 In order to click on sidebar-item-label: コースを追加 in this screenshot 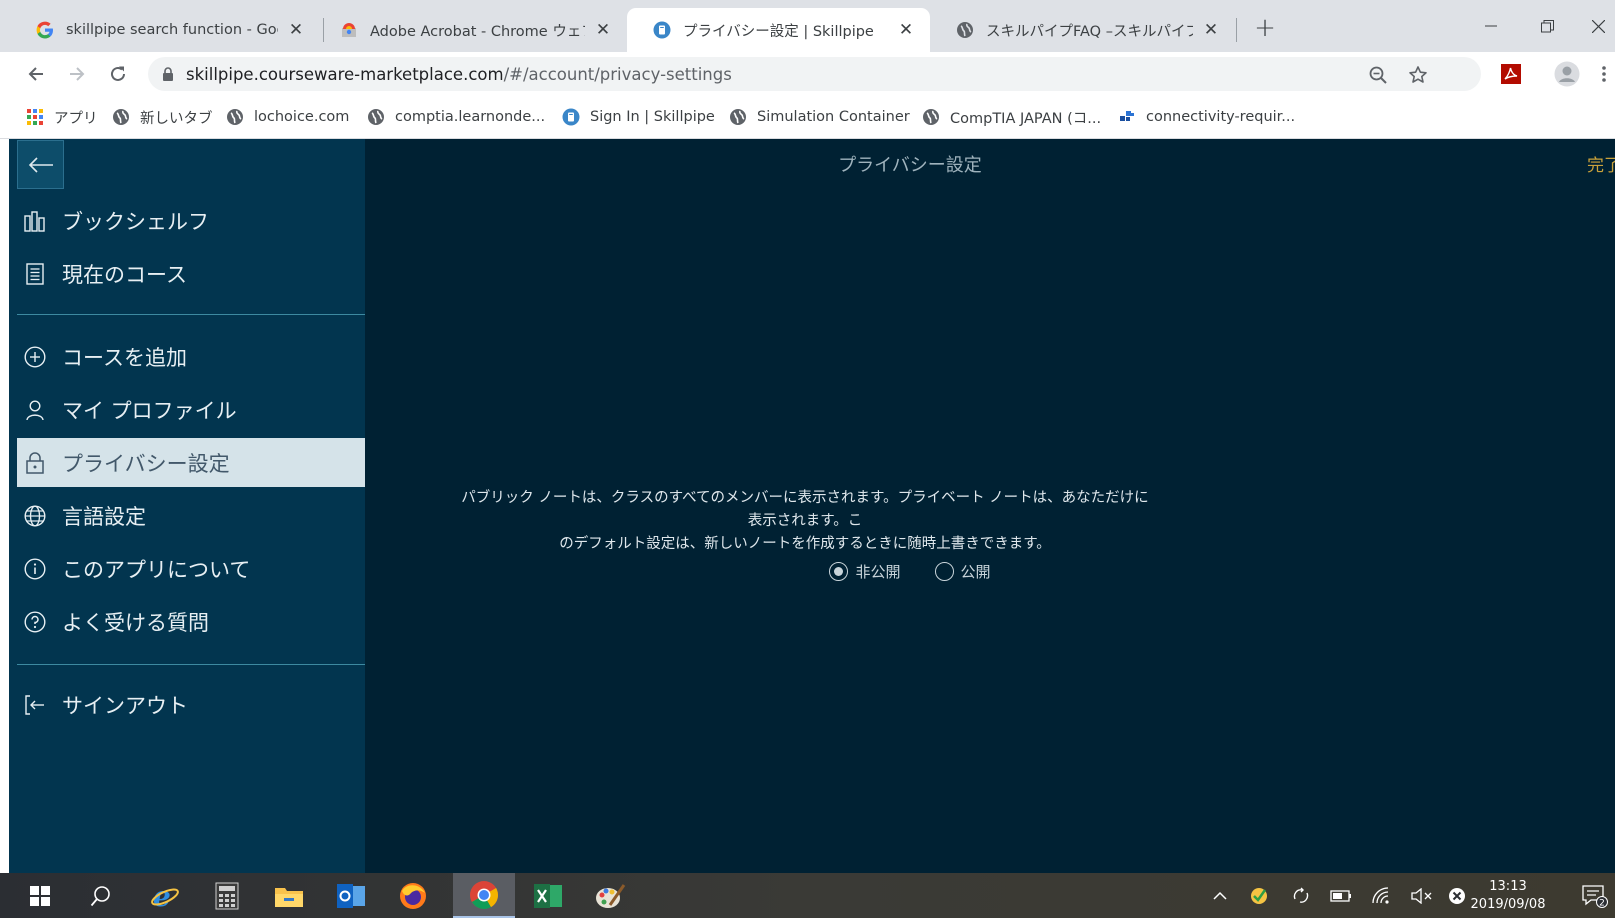, I will do `click(124, 357)`.